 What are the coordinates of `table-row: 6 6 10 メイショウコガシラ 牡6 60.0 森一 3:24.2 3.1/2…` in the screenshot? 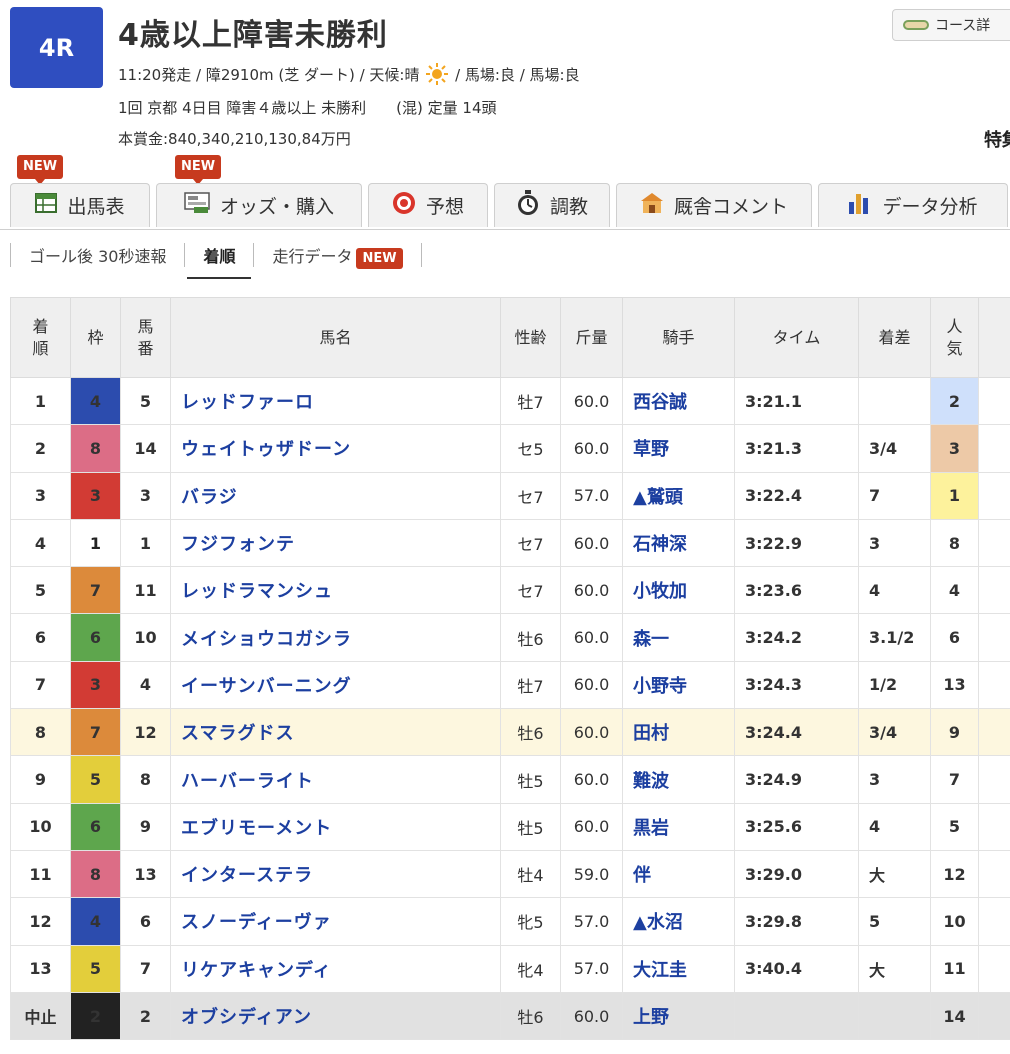 It's located at (510, 637).